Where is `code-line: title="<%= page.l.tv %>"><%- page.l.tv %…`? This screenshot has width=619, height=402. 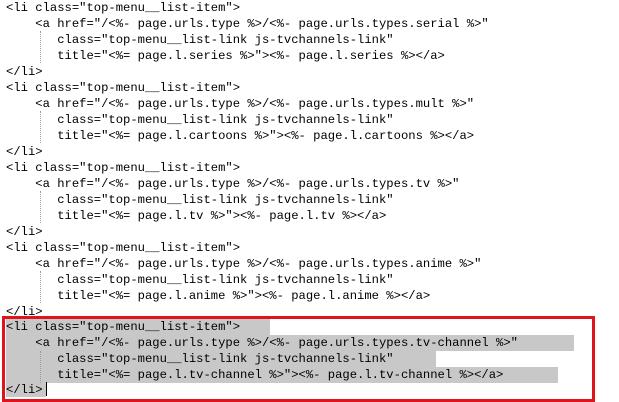 code-line: title="<%= page.l.tv %>"><%- page.l.tv %… is located at coordinates (196, 216).